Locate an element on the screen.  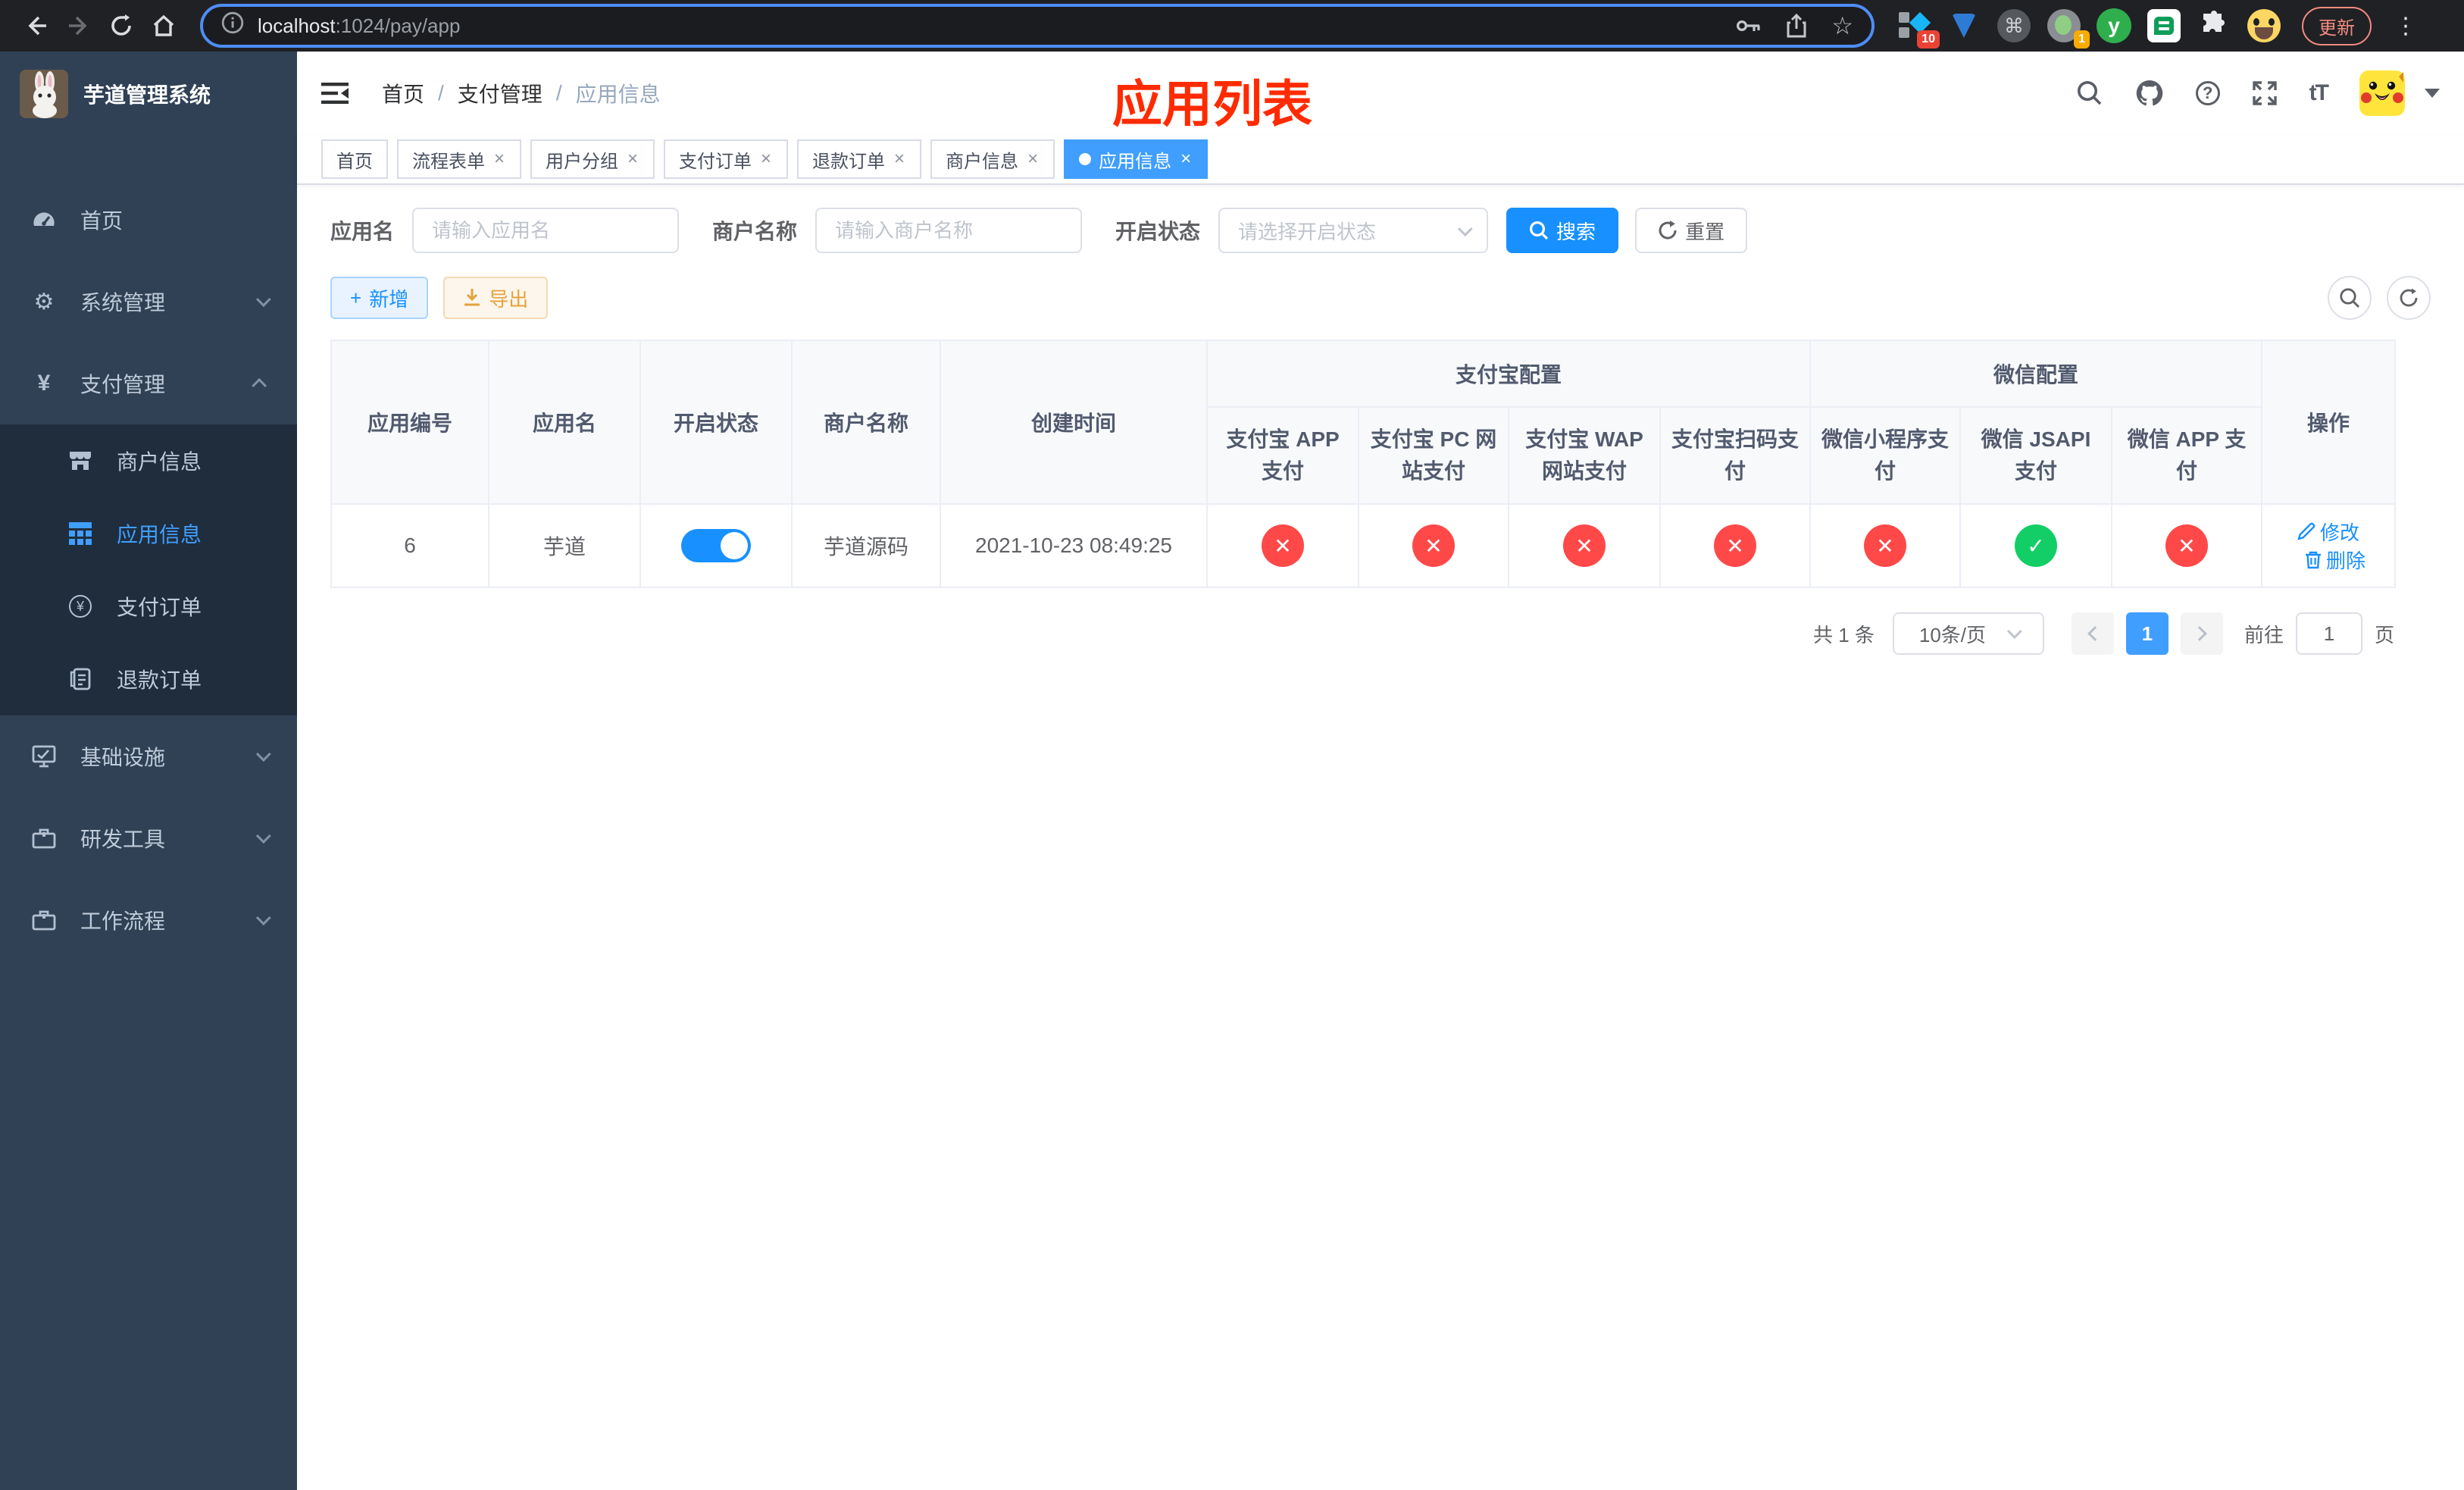
search-button: 搜索 is located at coordinates (1562, 230).